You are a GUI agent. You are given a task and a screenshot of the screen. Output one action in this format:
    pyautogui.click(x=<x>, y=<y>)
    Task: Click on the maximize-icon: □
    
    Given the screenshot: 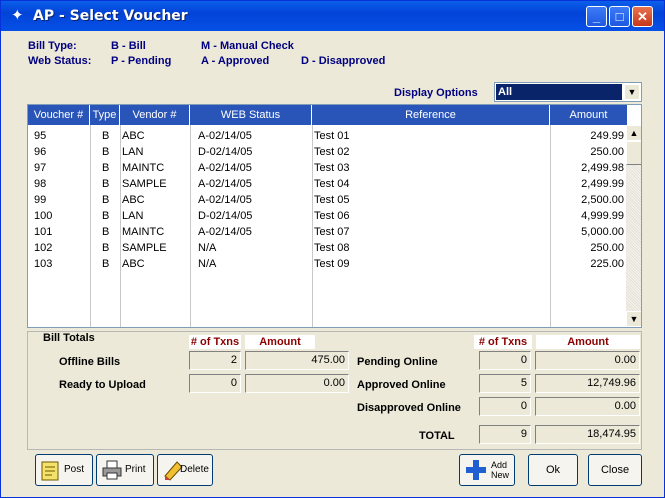 What is the action you would take?
    pyautogui.click(x=619, y=16)
    